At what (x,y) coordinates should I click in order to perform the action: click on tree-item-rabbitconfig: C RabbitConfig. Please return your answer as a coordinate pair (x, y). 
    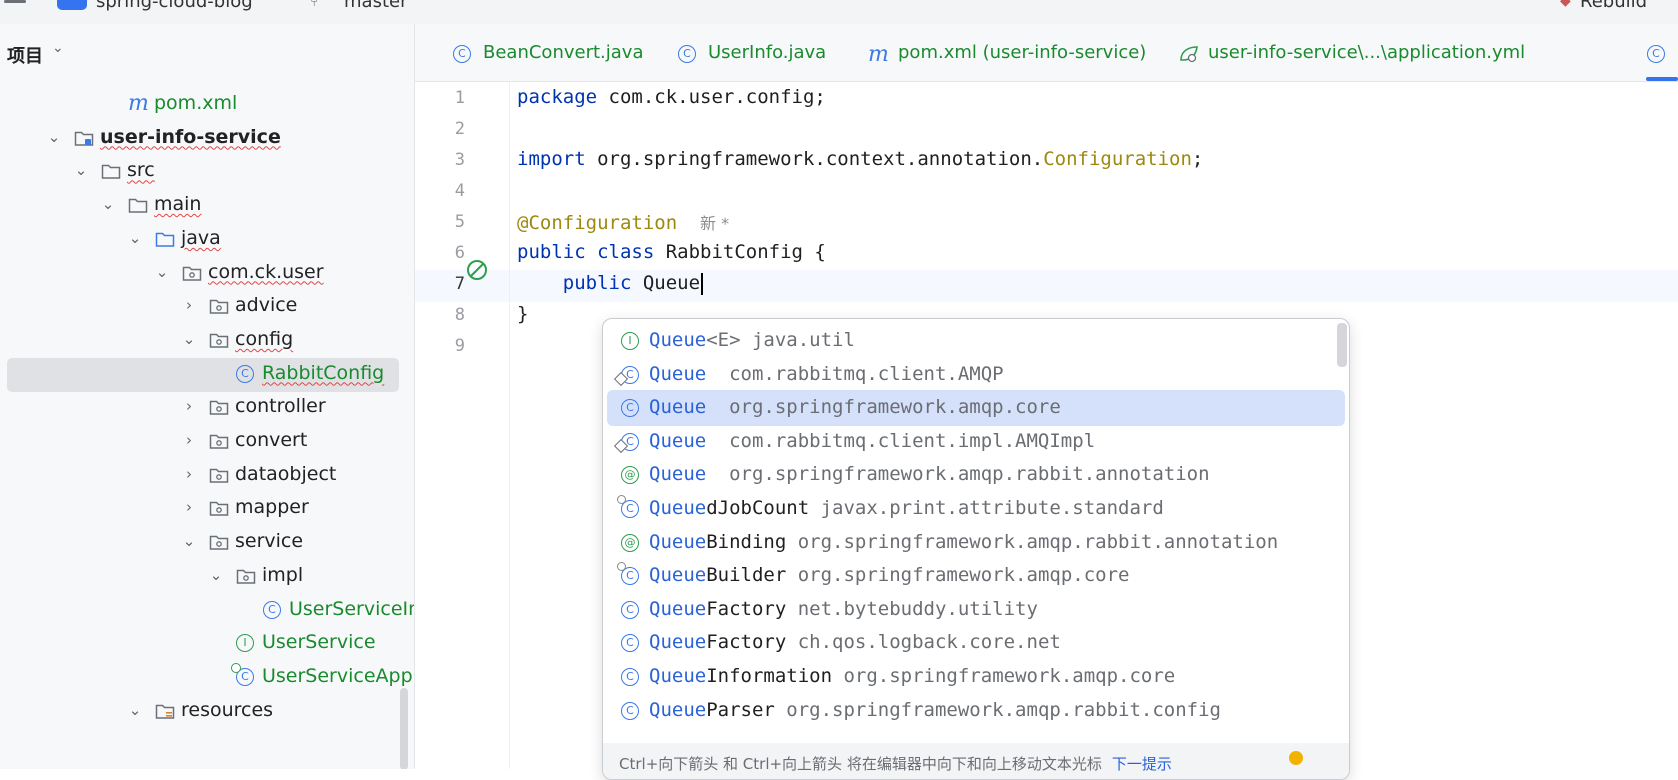
    Looking at the image, I should click on (207, 374).